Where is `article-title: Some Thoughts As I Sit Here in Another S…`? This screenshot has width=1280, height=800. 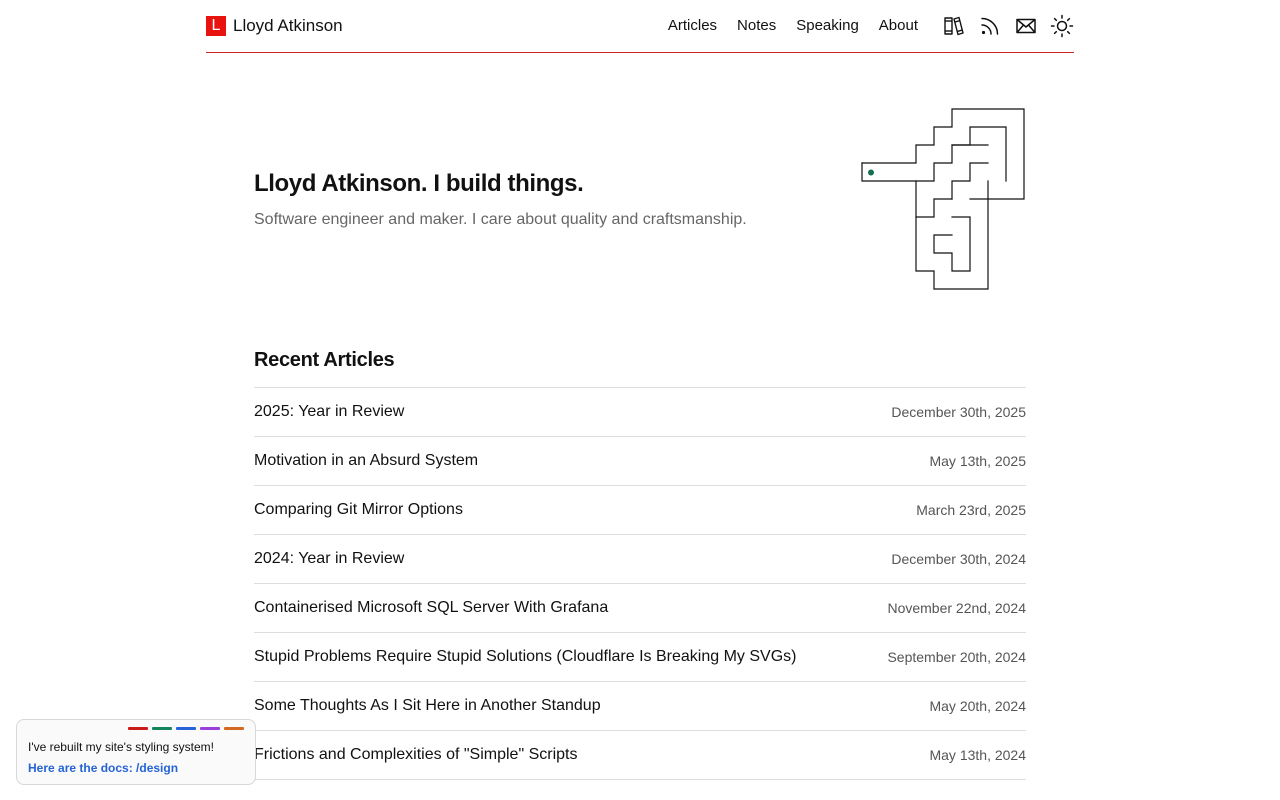
article-title: Some Thoughts As I Sit Here in Another S… is located at coordinates (427, 705).